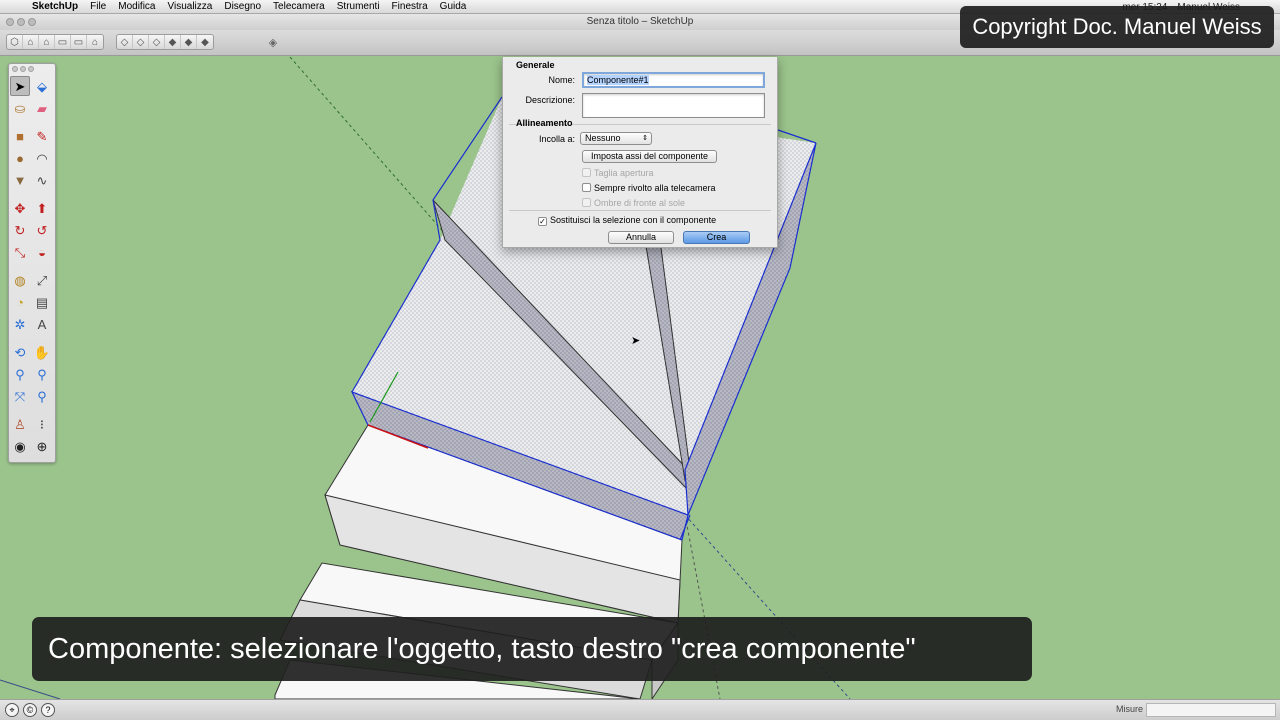  What do you see at coordinates (31, 42) in the screenshot?
I see `top-view-button: ⌂` at bounding box center [31, 42].